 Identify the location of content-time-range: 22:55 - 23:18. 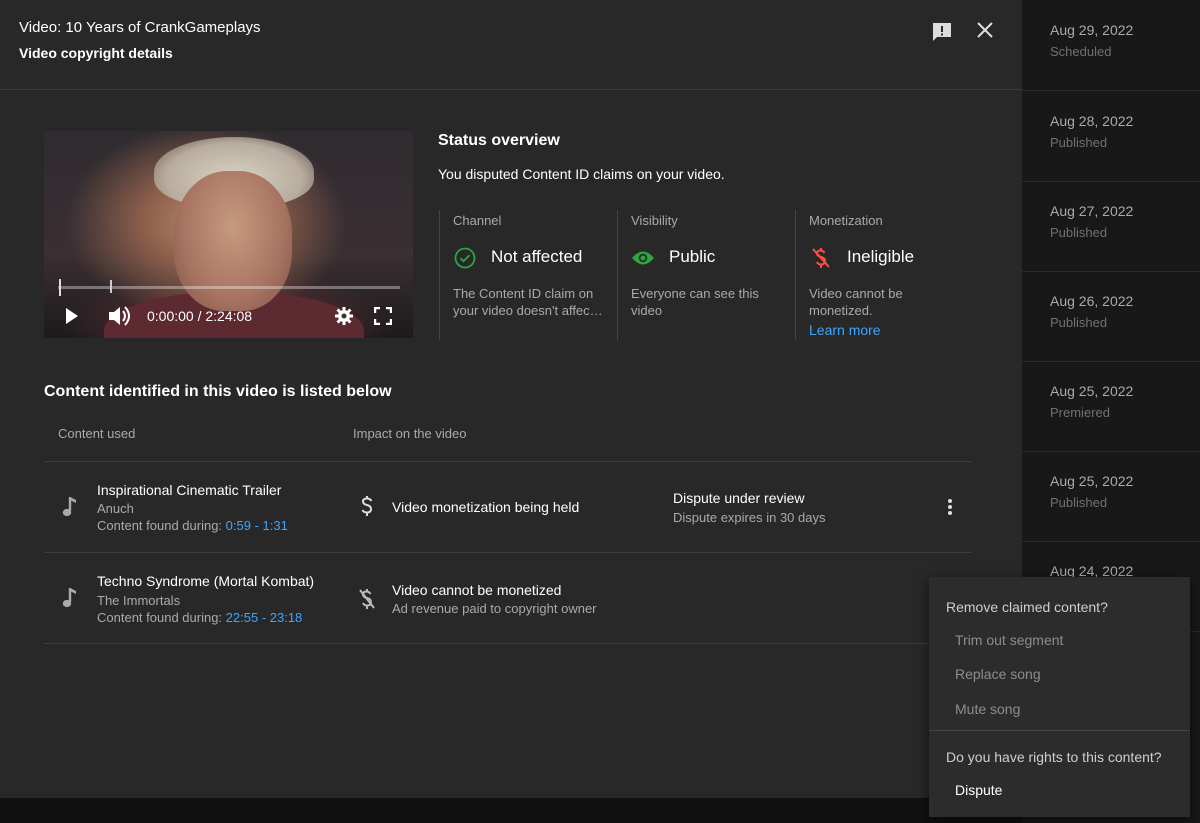
(264, 617).